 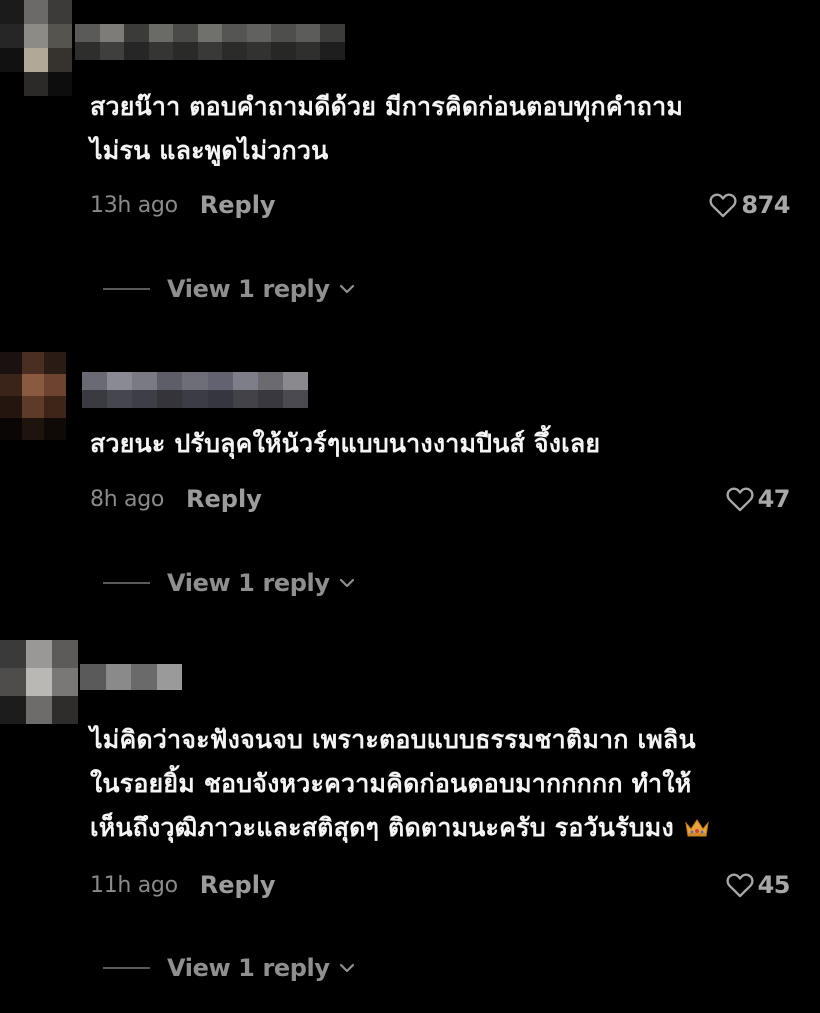 What do you see at coordinates (774, 499) in the screenshot?
I see `like-count: 47` at bounding box center [774, 499].